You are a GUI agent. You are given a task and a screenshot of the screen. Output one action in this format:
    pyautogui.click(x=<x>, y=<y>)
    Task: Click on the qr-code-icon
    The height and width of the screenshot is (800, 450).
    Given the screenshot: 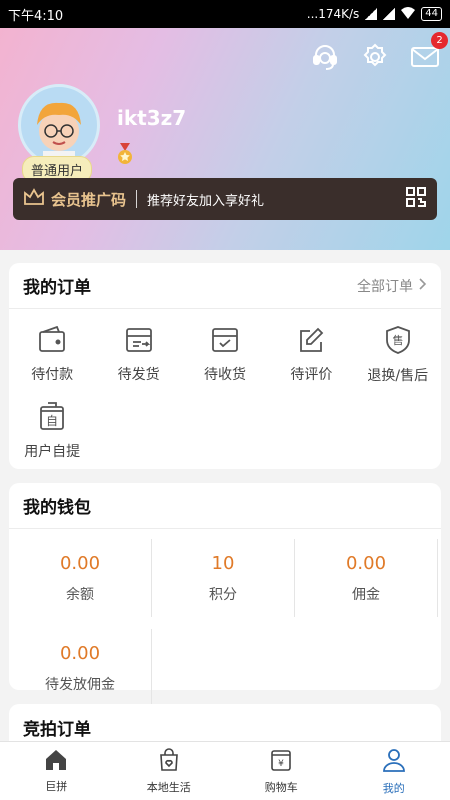 What is the action you would take?
    pyautogui.click(x=416, y=199)
    